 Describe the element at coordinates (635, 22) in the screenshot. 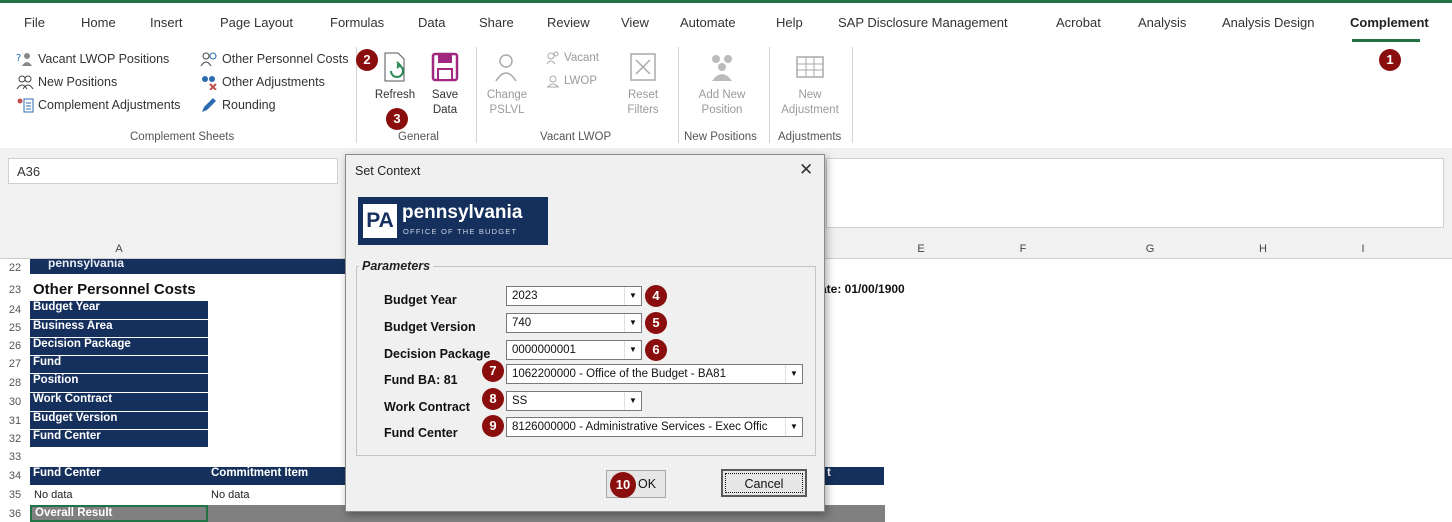

I see `tab-view: View` at that location.